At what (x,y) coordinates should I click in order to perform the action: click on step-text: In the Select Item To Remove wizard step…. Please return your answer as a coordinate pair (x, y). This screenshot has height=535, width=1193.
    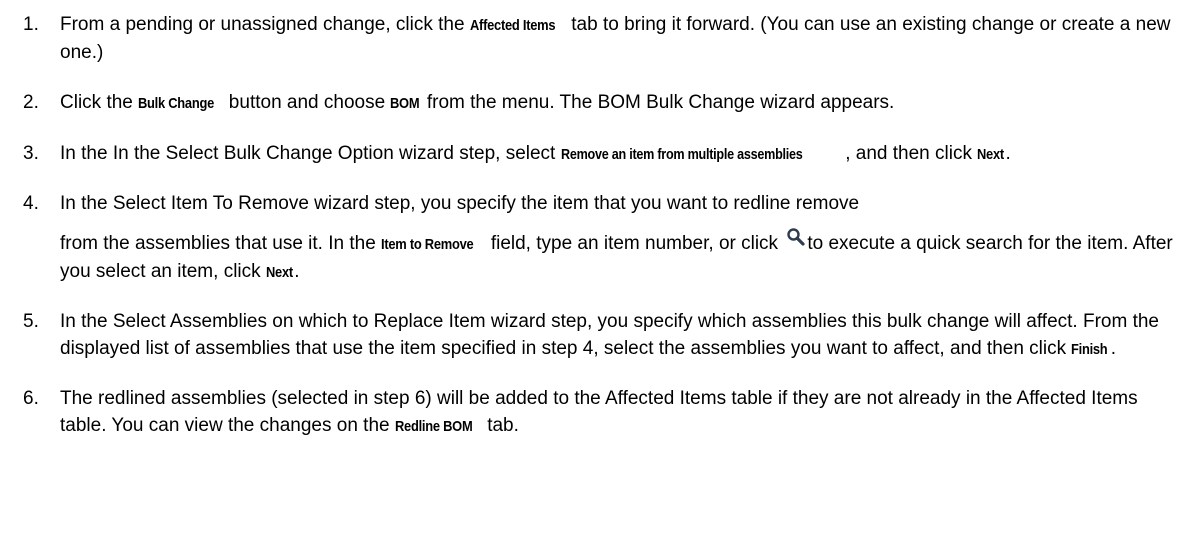
    Looking at the image, I should click on (460, 203).